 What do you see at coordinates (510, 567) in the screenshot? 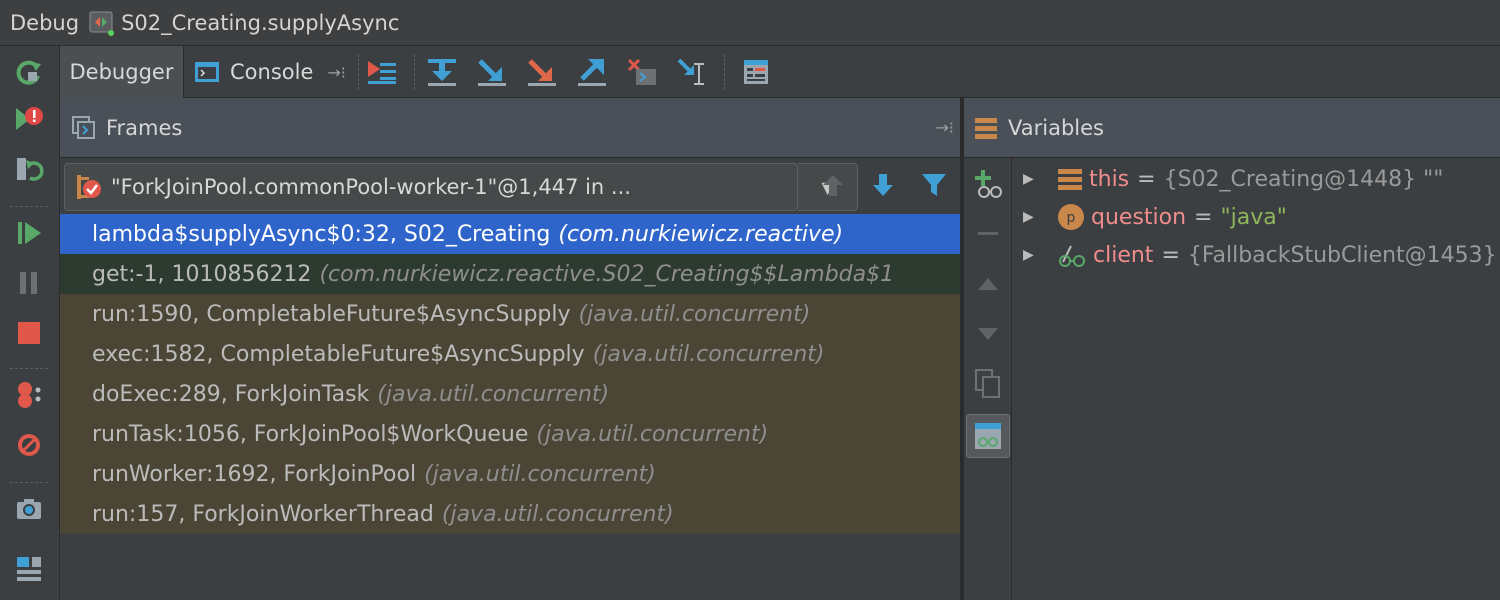
I see `frames-empty-area` at bounding box center [510, 567].